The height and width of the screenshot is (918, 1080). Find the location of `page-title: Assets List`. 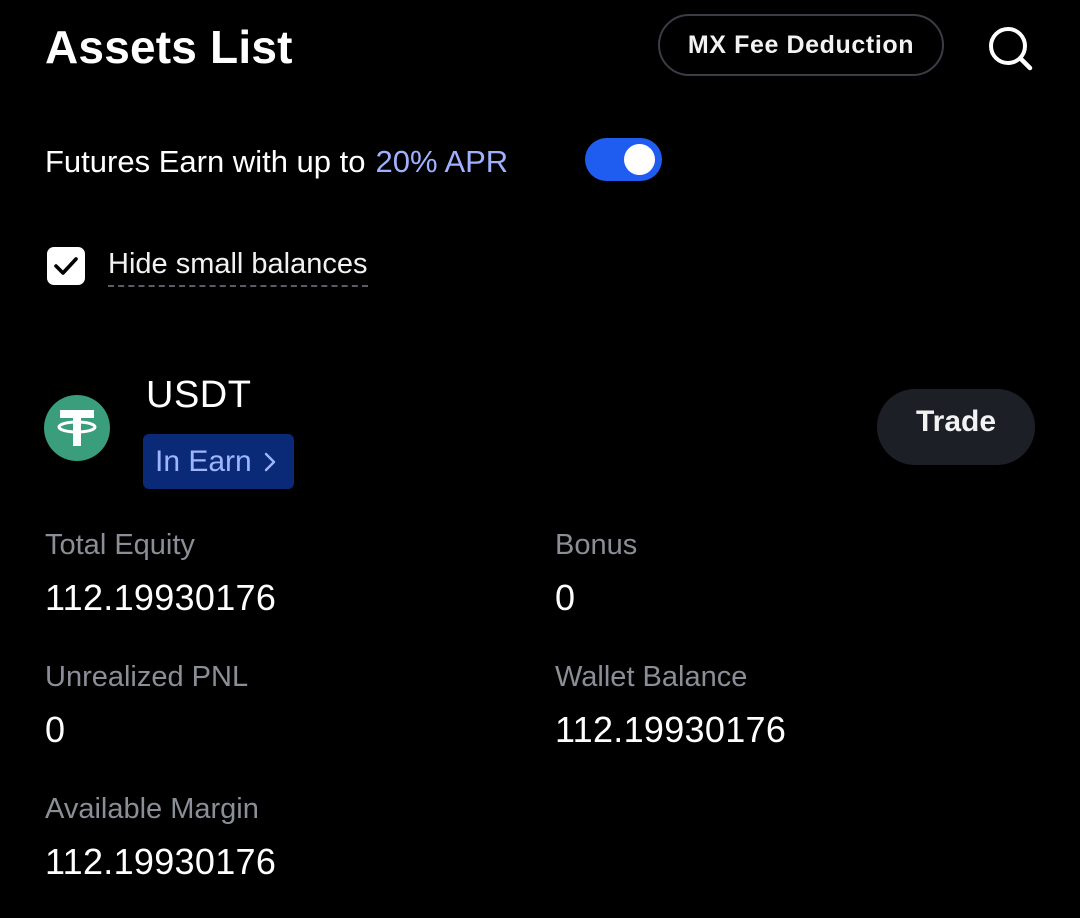

page-title: Assets List is located at coordinates (169, 47).